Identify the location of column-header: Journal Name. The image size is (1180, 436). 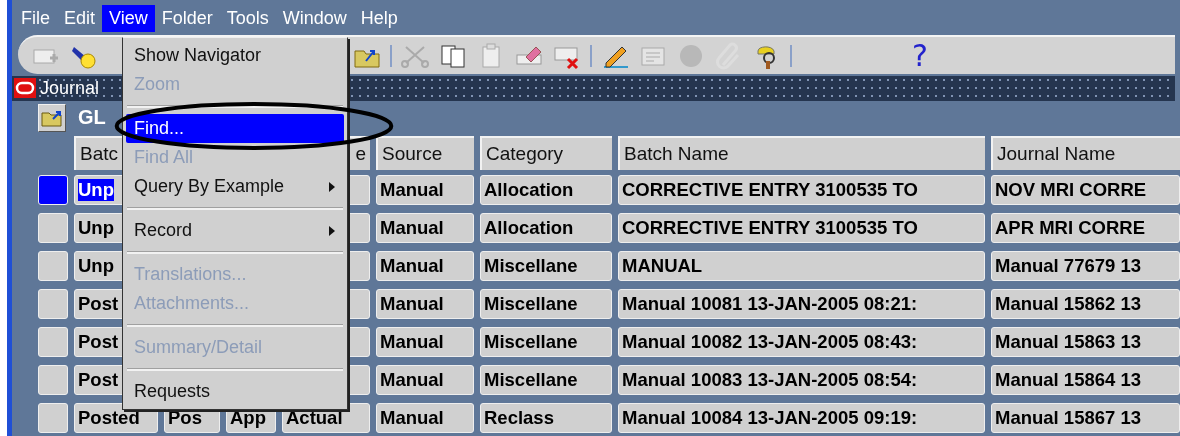
(1085, 153).